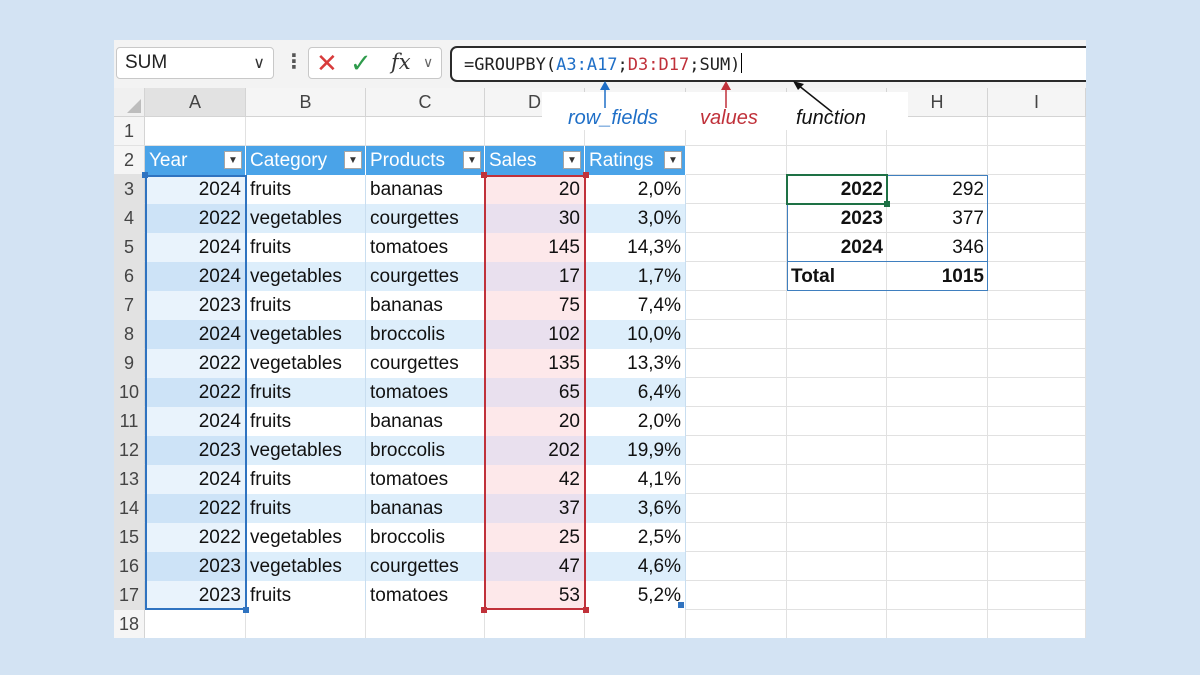 The image size is (1200, 675). Describe the element at coordinates (535, 450) in the screenshot. I see `table-cell: 202` at that location.